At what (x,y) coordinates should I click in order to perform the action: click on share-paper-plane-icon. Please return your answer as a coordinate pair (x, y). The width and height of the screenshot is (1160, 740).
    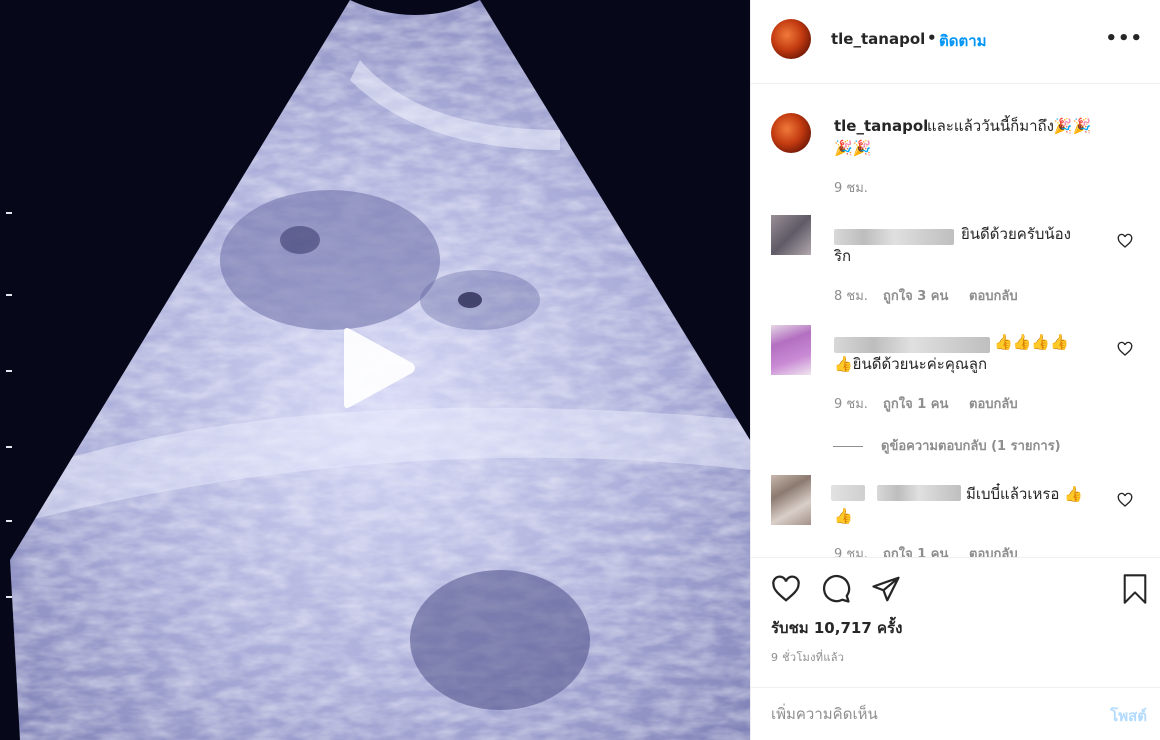
    Looking at the image, I should click on (886, 589).